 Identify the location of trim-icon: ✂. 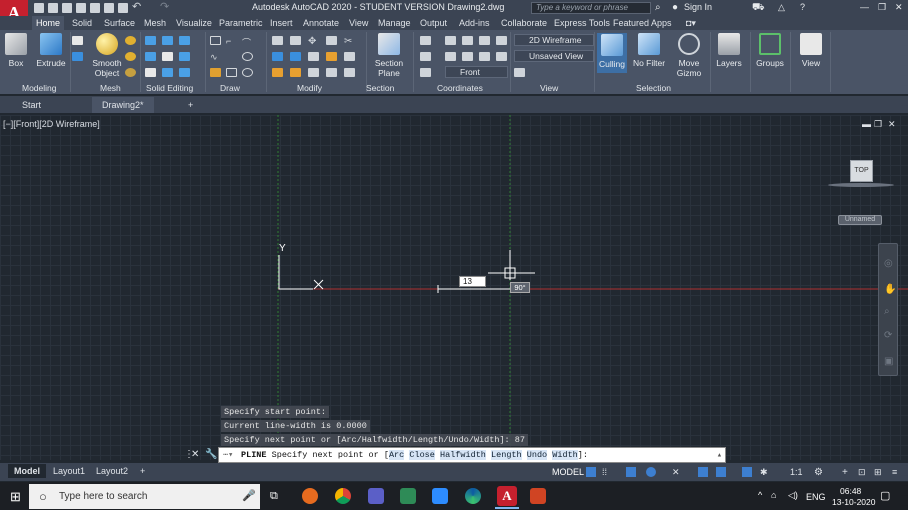
(349, 41).